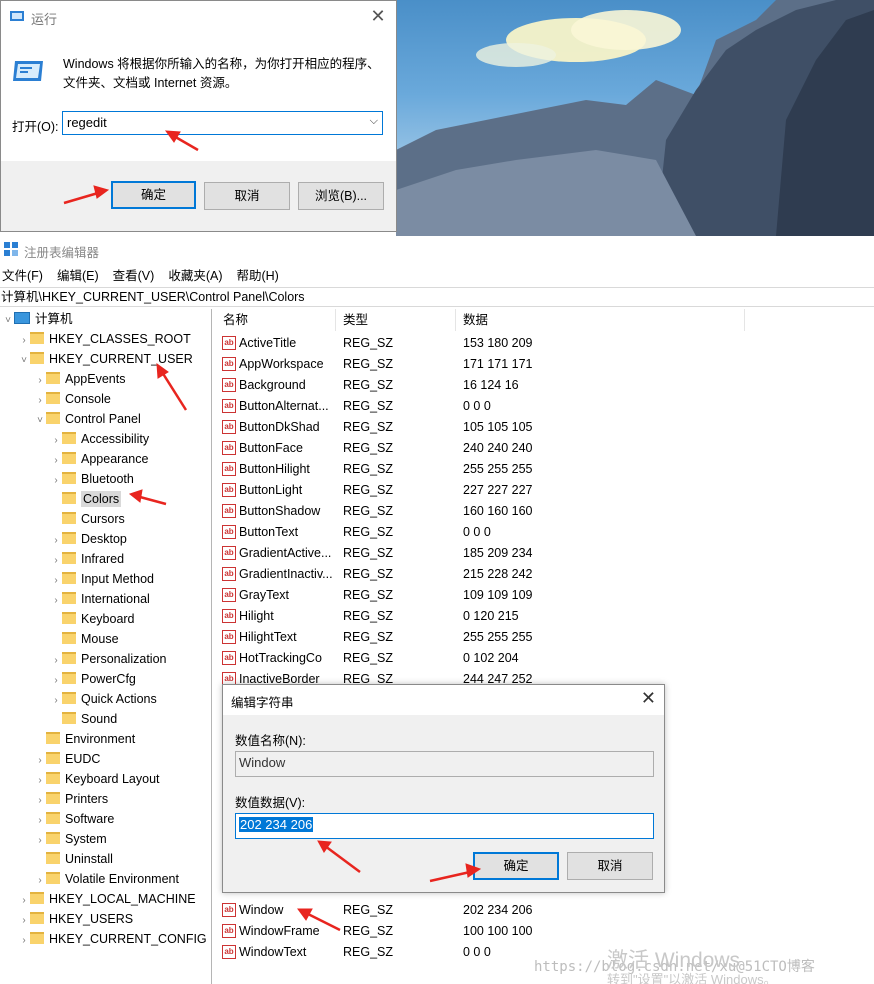  What do you see at coordinates (516, 553) in the screenshot?
I see `table-row: ab GradientActive... REG_SZ 185 209 234` at bounding box center [516, 553].